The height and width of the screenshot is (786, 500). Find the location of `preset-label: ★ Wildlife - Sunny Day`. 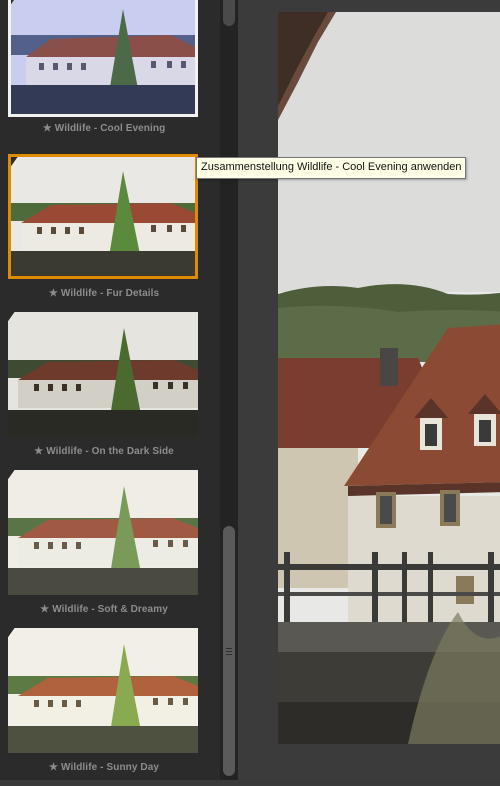

preset-label: ★ Wildlife - Sunny Day is located at coordinates (104, 767).